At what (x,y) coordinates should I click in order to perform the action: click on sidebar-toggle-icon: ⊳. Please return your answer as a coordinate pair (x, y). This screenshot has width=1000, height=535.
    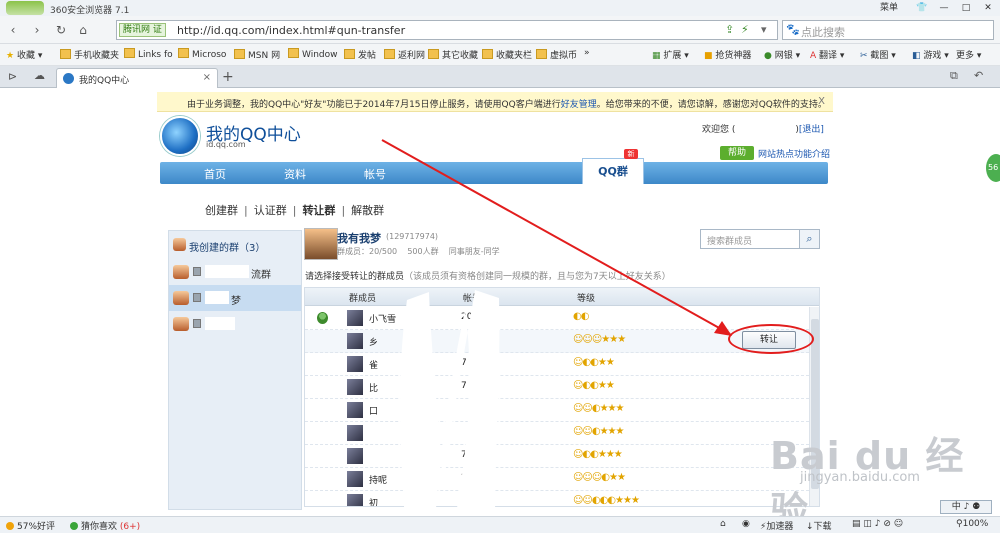
    Looking at the image, I should click on (12, 76).